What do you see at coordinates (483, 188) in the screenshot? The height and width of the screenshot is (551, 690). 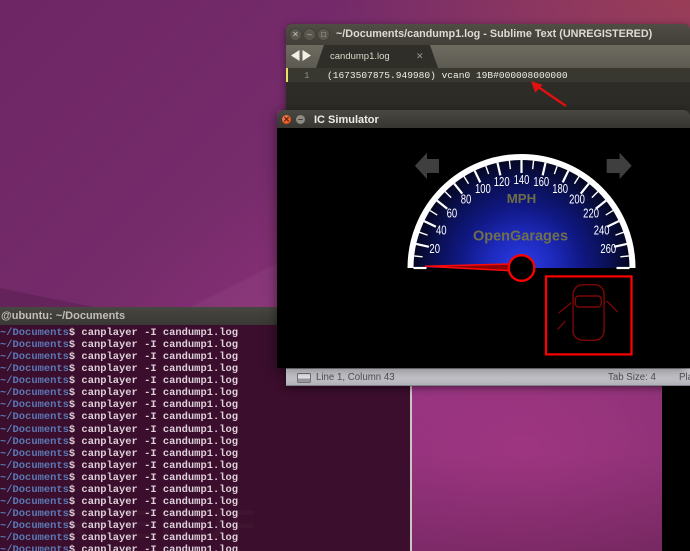 I see `svg-text: 100` at bounding box center [483, 188].